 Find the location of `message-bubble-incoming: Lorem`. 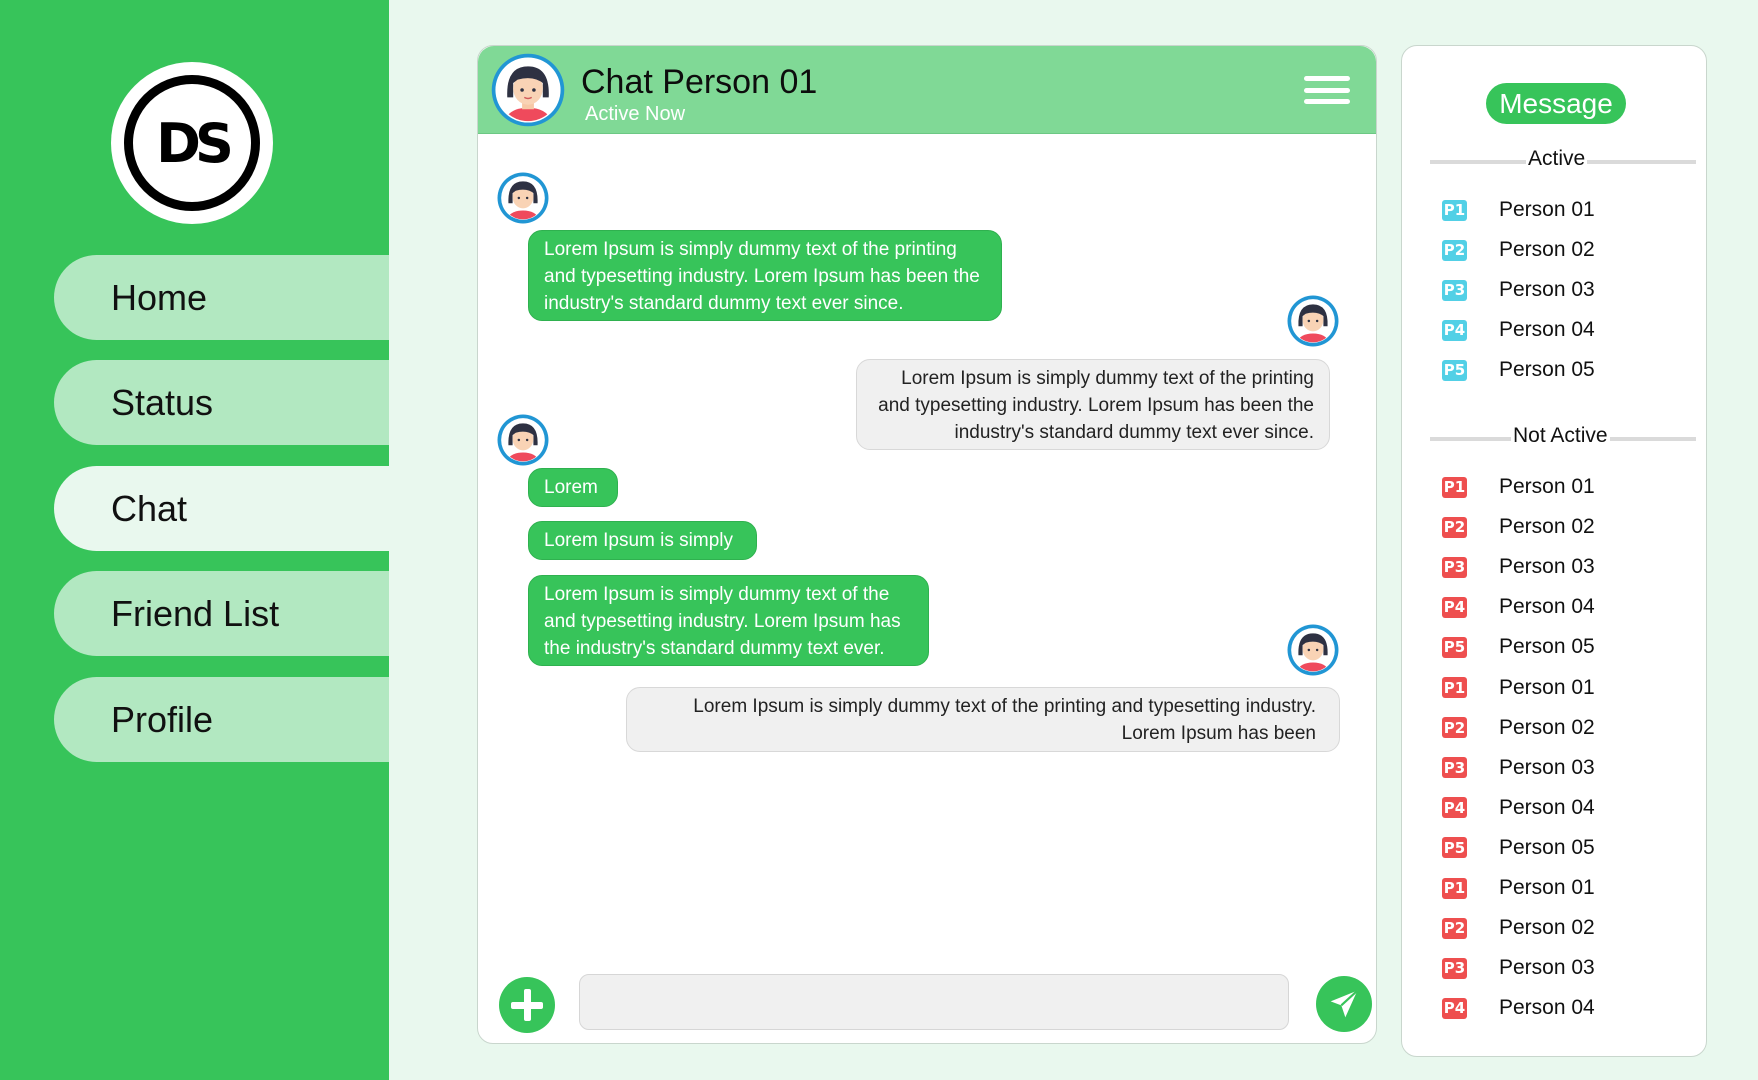

message-bubble-incoming: Lorem is located at coordinates (573, 487).